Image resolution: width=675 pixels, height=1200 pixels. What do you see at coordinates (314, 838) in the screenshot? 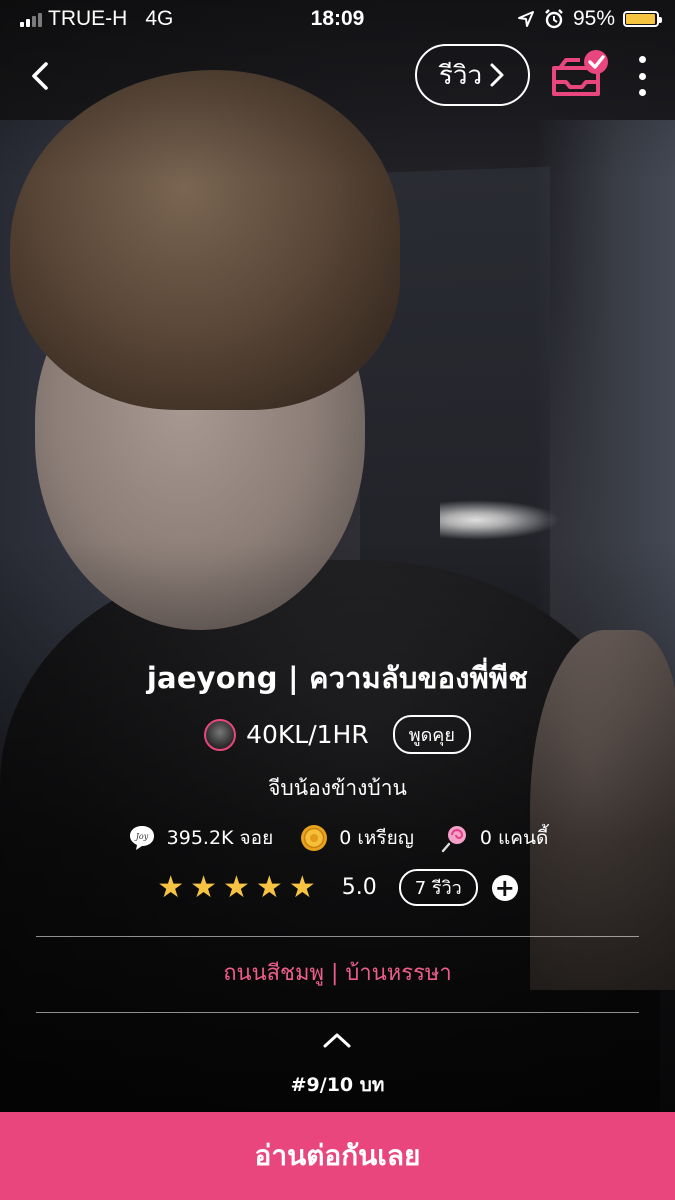
I see `coin-icon` at bounding box center [314, 838].